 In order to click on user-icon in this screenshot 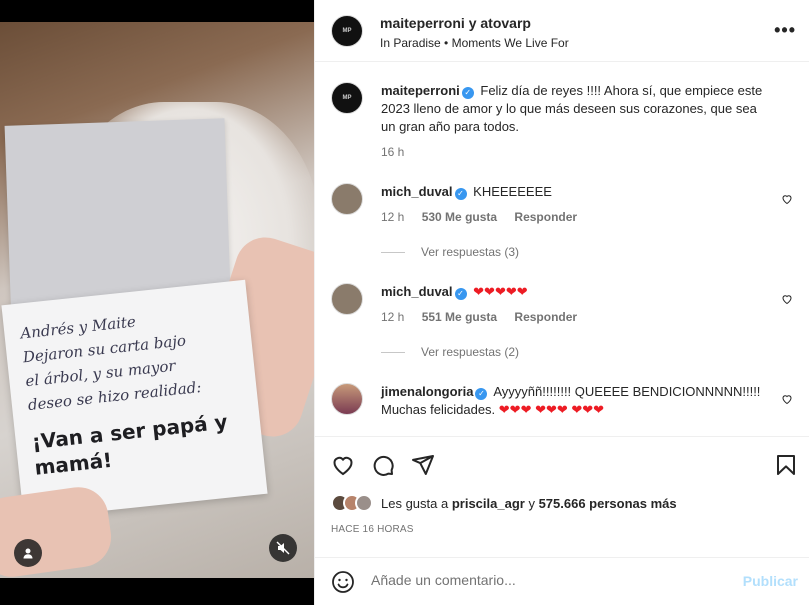, I will do `click(28, 553)`.